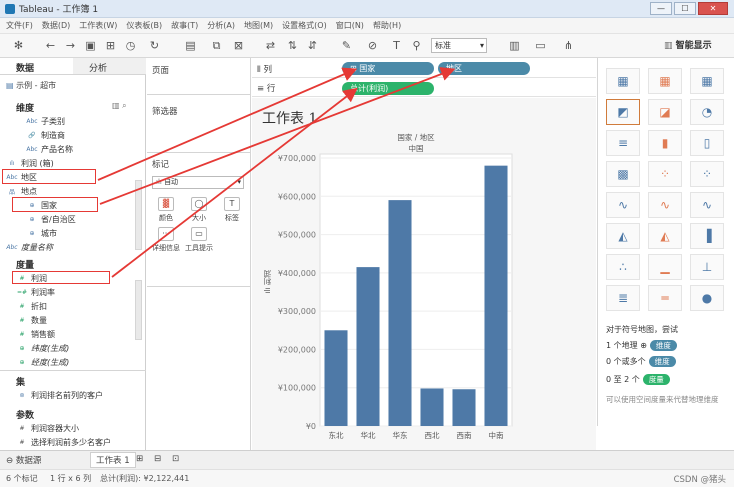 This screenshot has height=487, width=734. Describe the element at coordinates (665, 267) in the screenshot. I see `chart-type-histogram: ▁` at that location.